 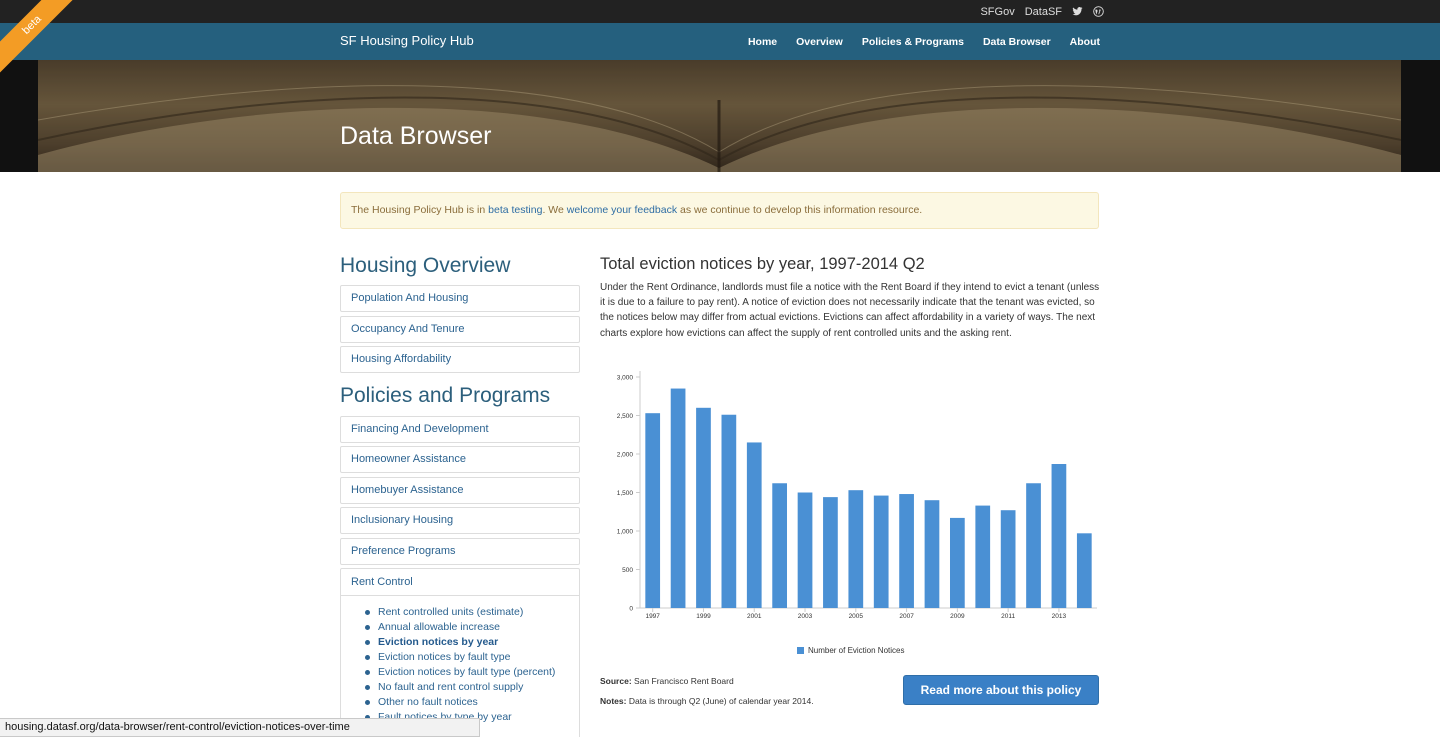 What do you see at coordinates (720, 11) in the screenshot?
I see `top-utility-bar: SFGov DataSF` at bounding box center [720, 11].